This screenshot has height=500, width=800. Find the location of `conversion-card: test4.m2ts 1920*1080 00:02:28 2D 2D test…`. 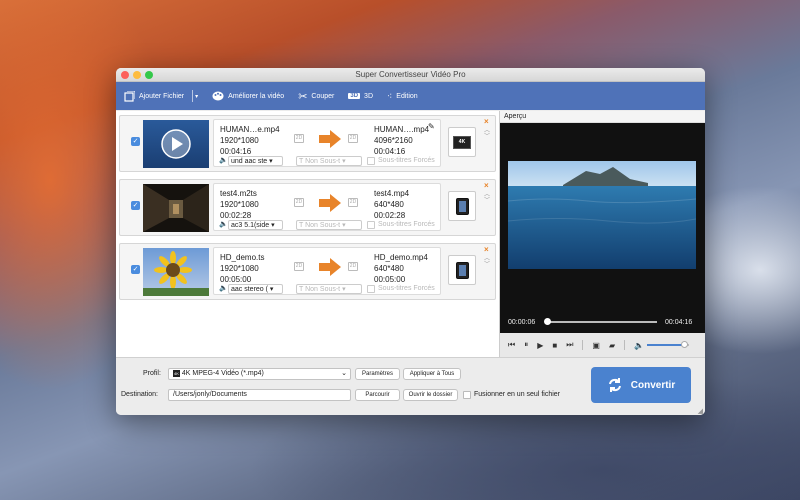

conversion-card: test4.m2ts 1920*1080 00:02:28 2D 2D test… is located at coordinates (327, 207).